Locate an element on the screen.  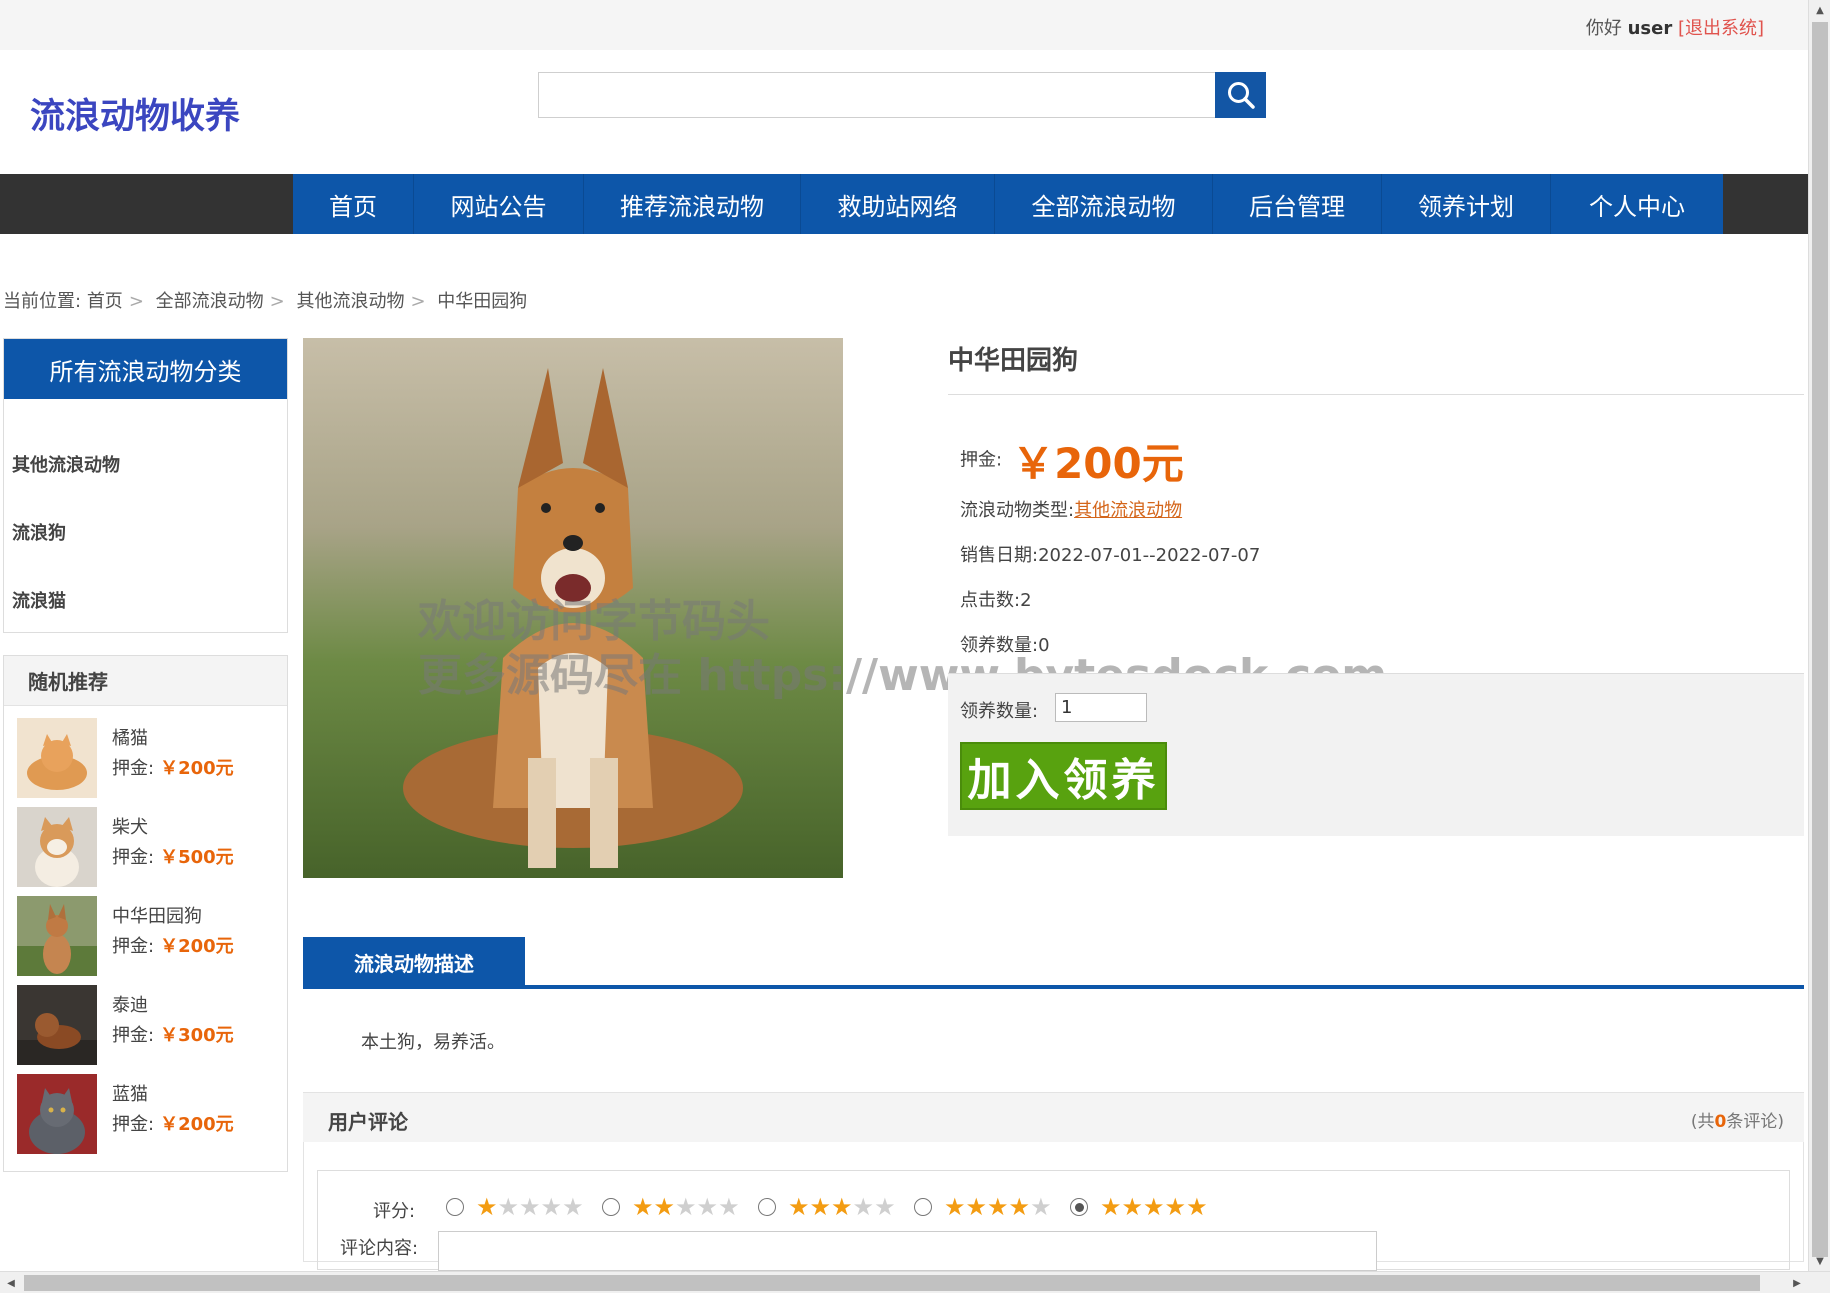
breadcrumb-home: 首页 is located at coordinates (105, 301).